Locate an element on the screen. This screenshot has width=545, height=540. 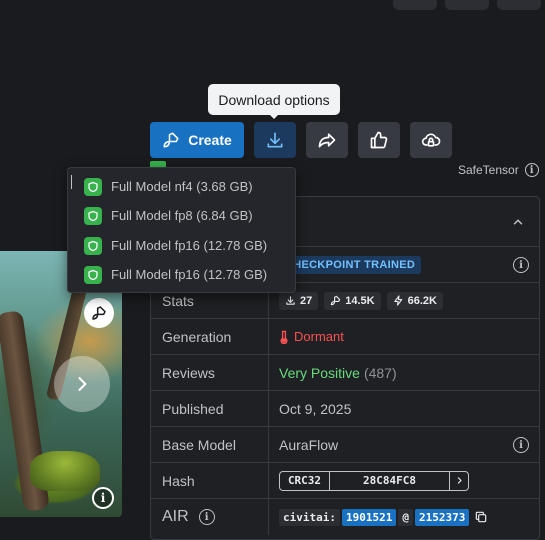
share-button is located at coordinates (327, 140).